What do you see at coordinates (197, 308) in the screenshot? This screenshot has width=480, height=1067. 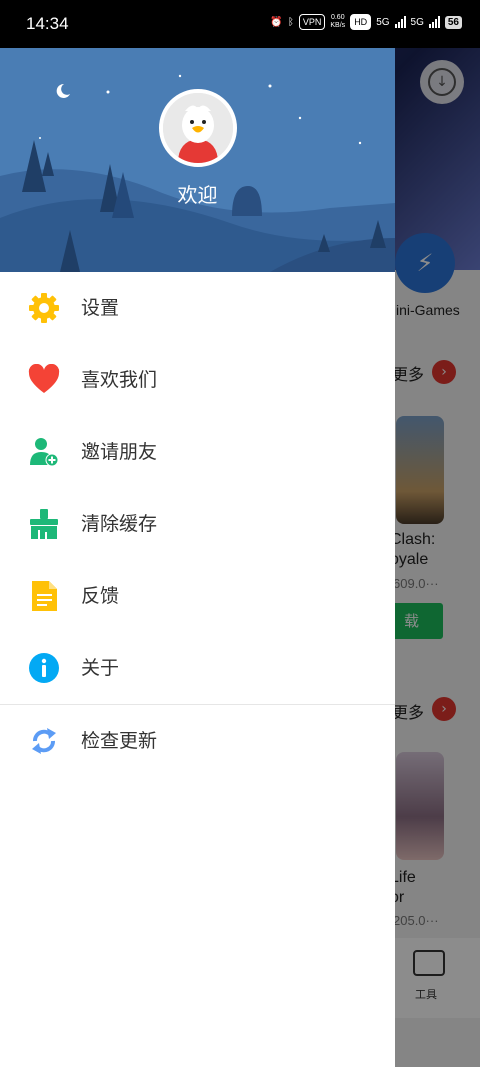 I see `menu-item-settings: 设置` at bounding box center [197, 308].